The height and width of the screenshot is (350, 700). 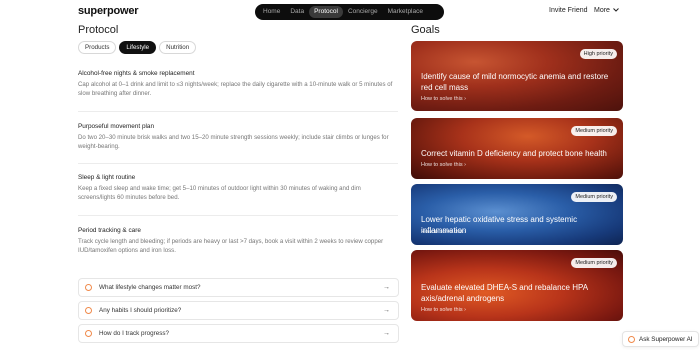 I want to click on more-menu-button: More, so click(x=606, y=10).